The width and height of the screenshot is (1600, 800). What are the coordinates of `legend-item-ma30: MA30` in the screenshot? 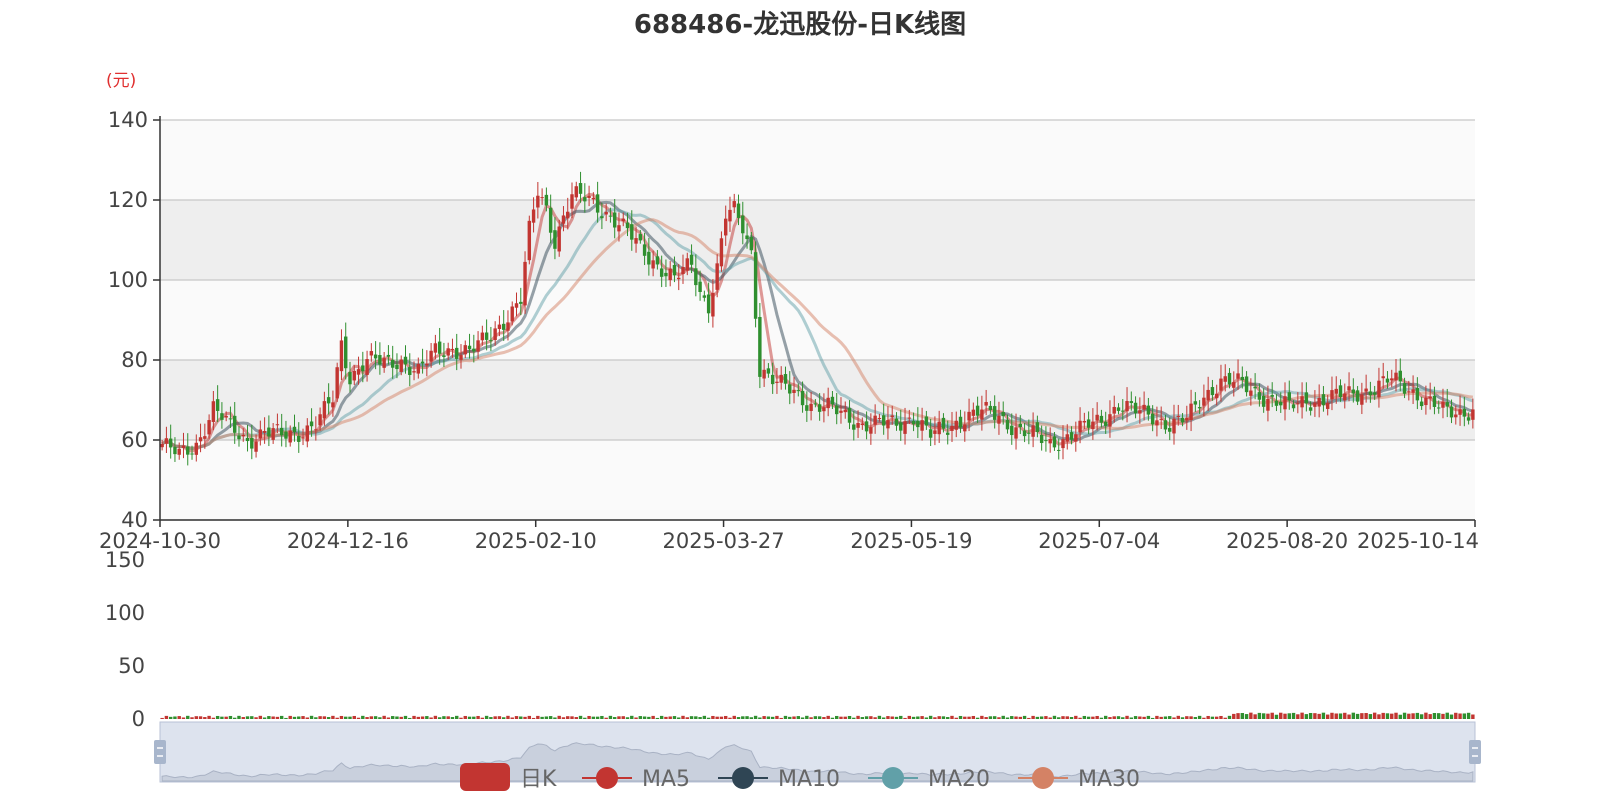 It's located at (1079, 779).